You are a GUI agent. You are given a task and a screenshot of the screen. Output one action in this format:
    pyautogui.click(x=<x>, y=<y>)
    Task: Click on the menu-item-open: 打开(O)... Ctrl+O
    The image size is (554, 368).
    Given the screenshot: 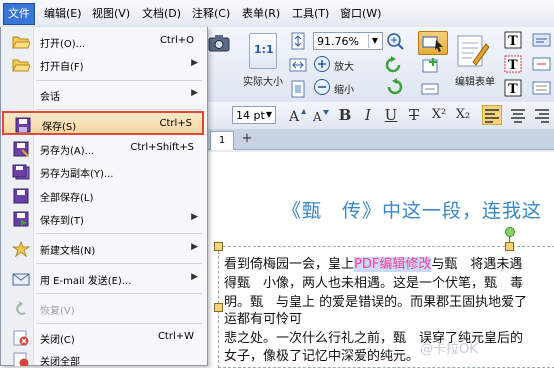 What is the action you would take?
    pyautogui.click(x=103, y=42)
    